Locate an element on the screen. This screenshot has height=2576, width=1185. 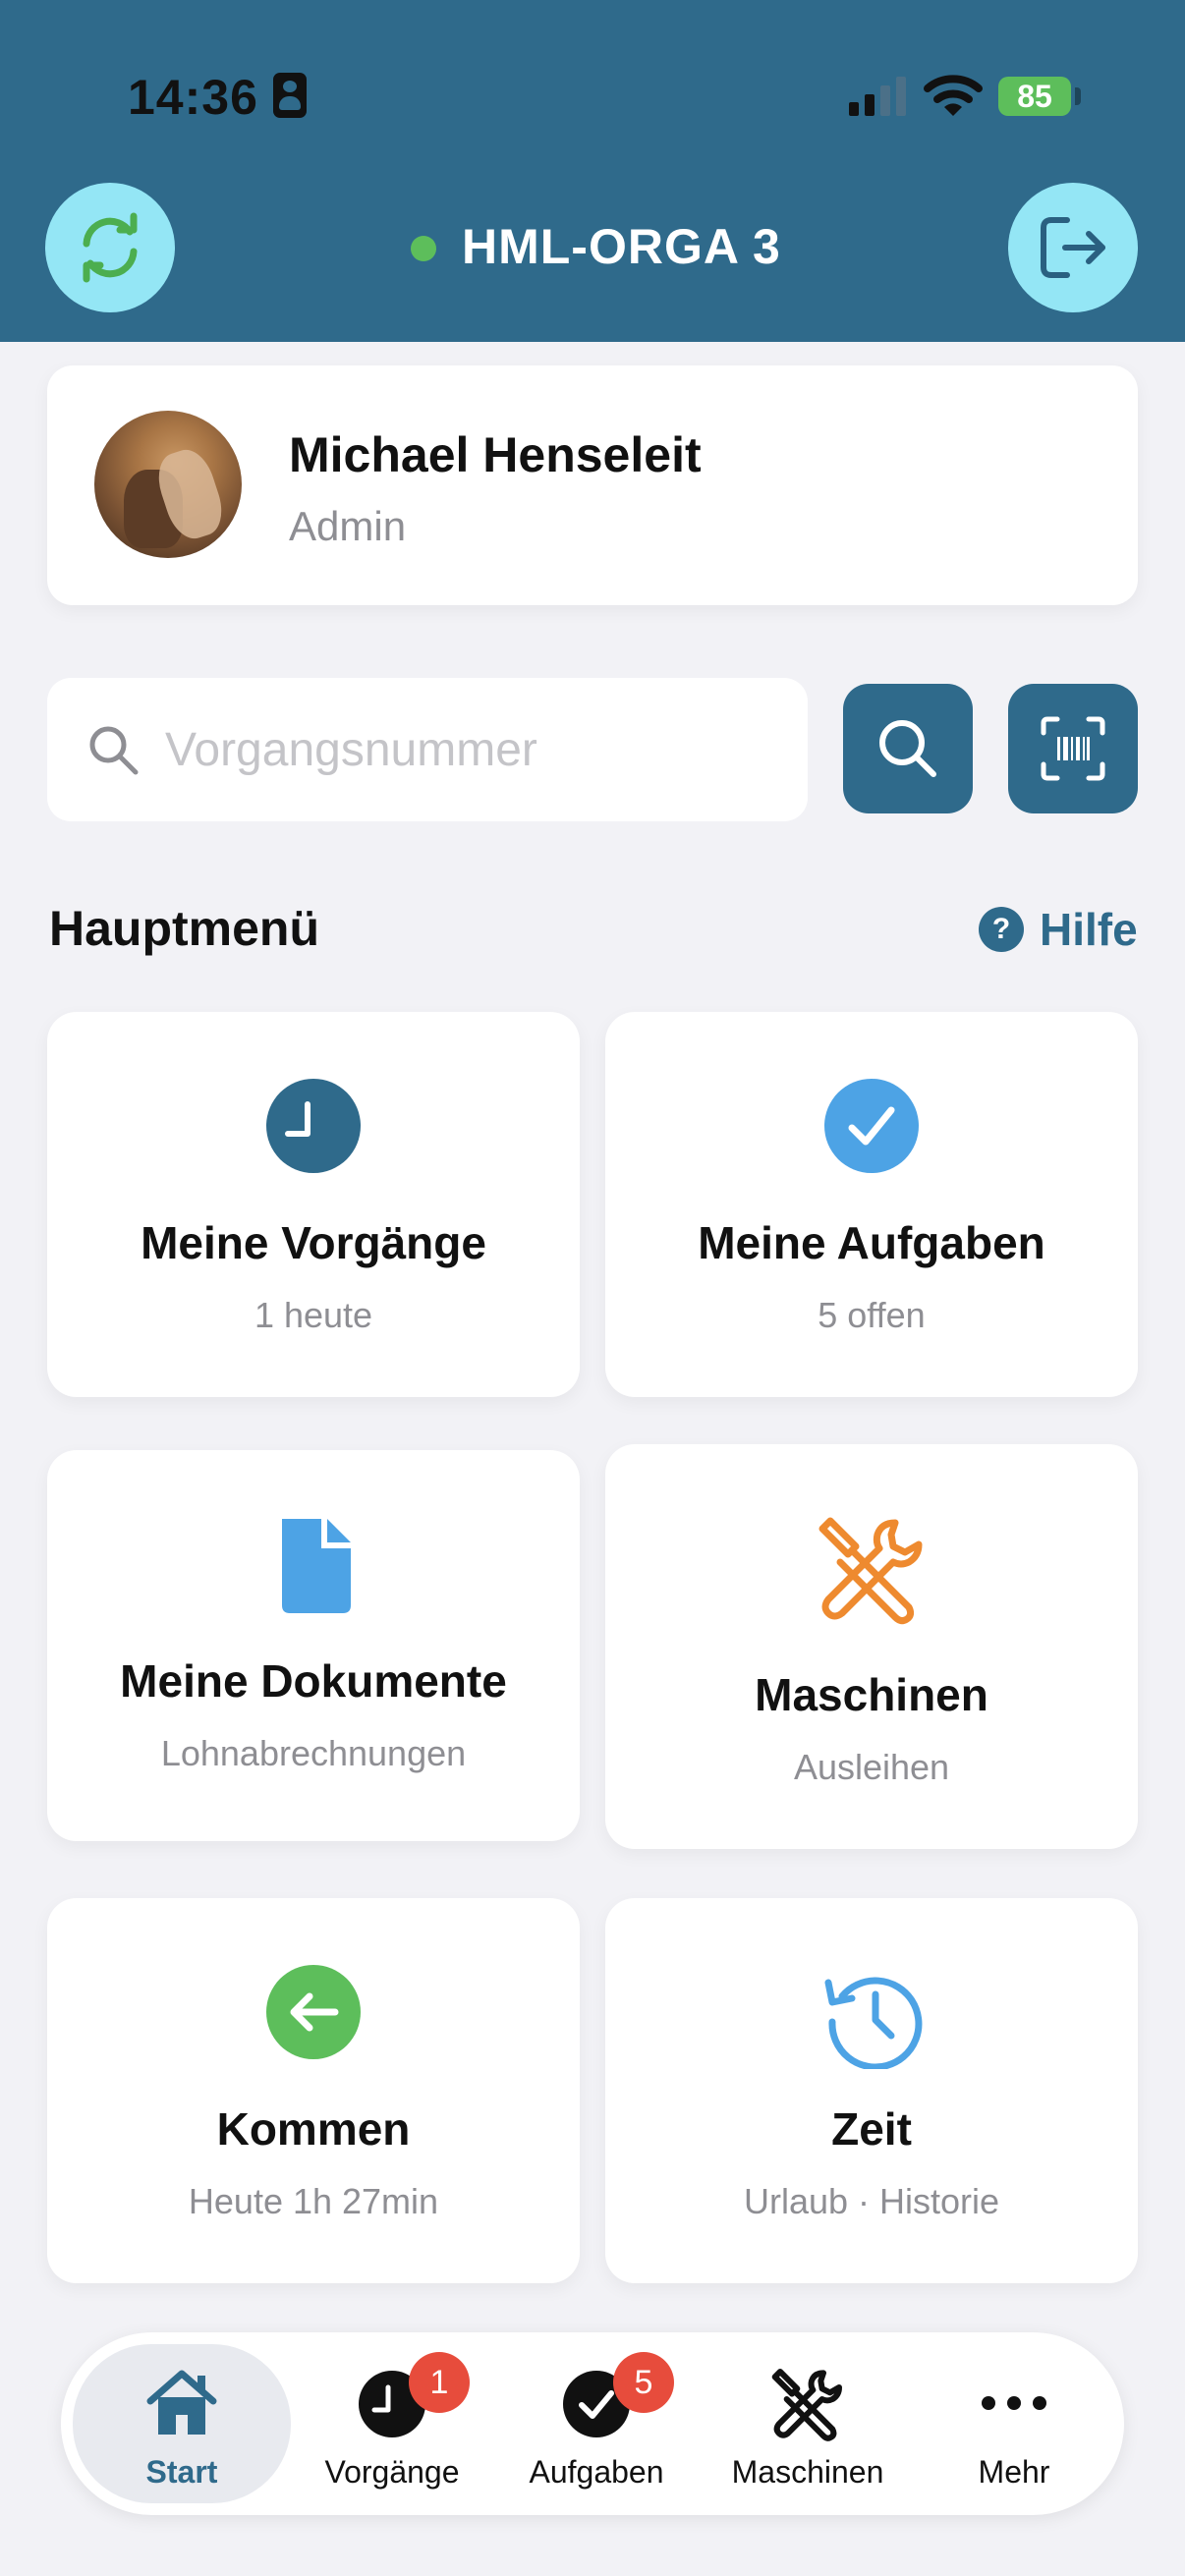
aufgaben-badge: 5 is located at coordinates (643, 2382).